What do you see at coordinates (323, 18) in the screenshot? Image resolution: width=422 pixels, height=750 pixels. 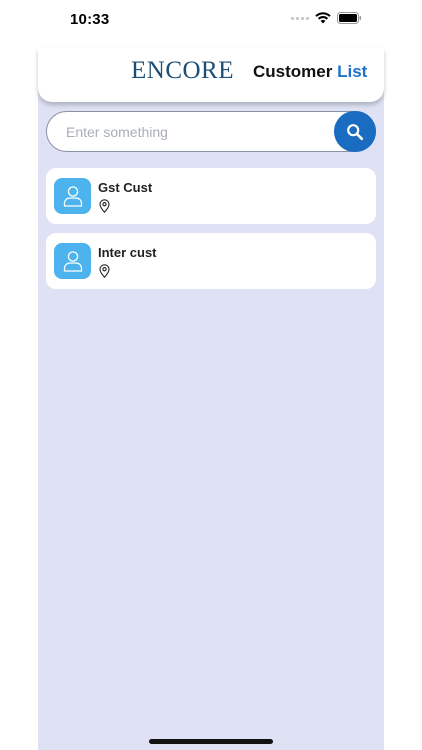 I see `wifi-icon` at bounding box center [323, 18].